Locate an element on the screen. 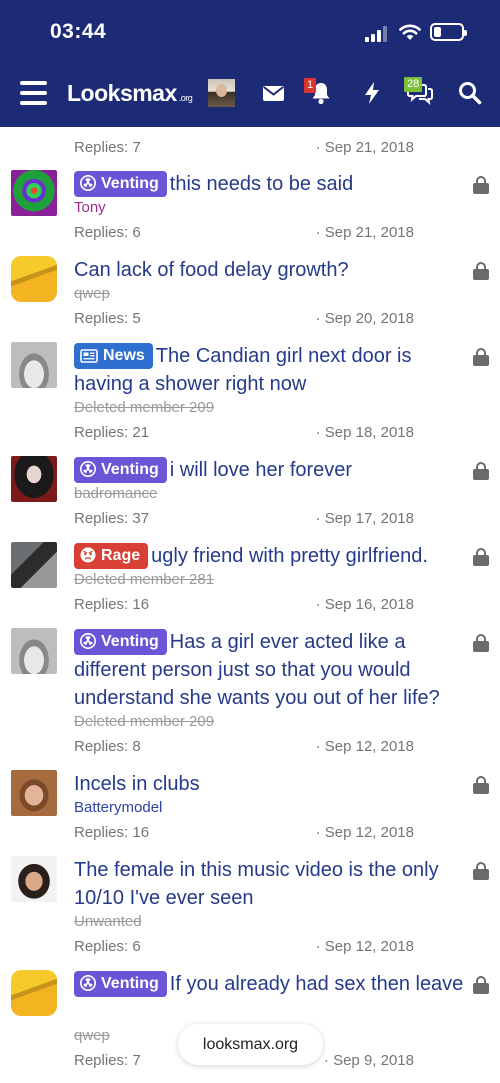 This screenshot has width=500, height=1083. domain-address-pill: looksmax.org is located at coordinates (250, 1044).